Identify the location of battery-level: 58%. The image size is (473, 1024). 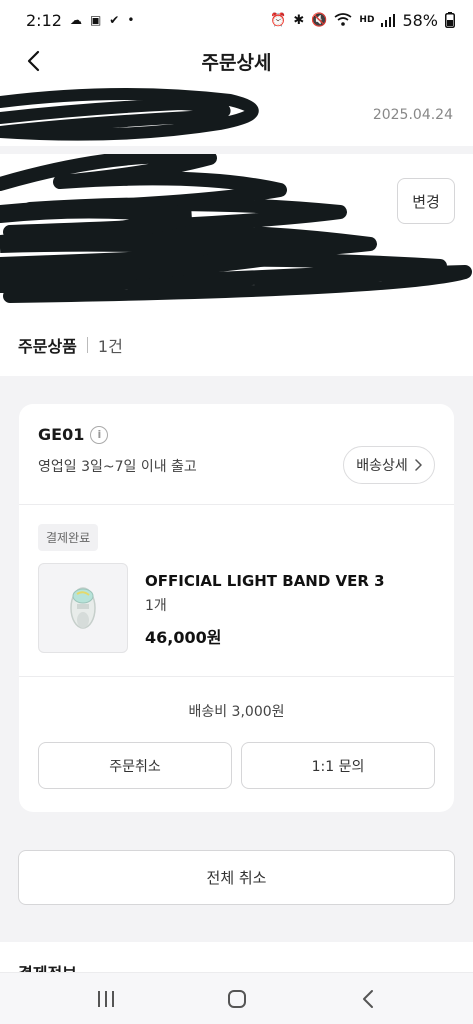
(420, 20).